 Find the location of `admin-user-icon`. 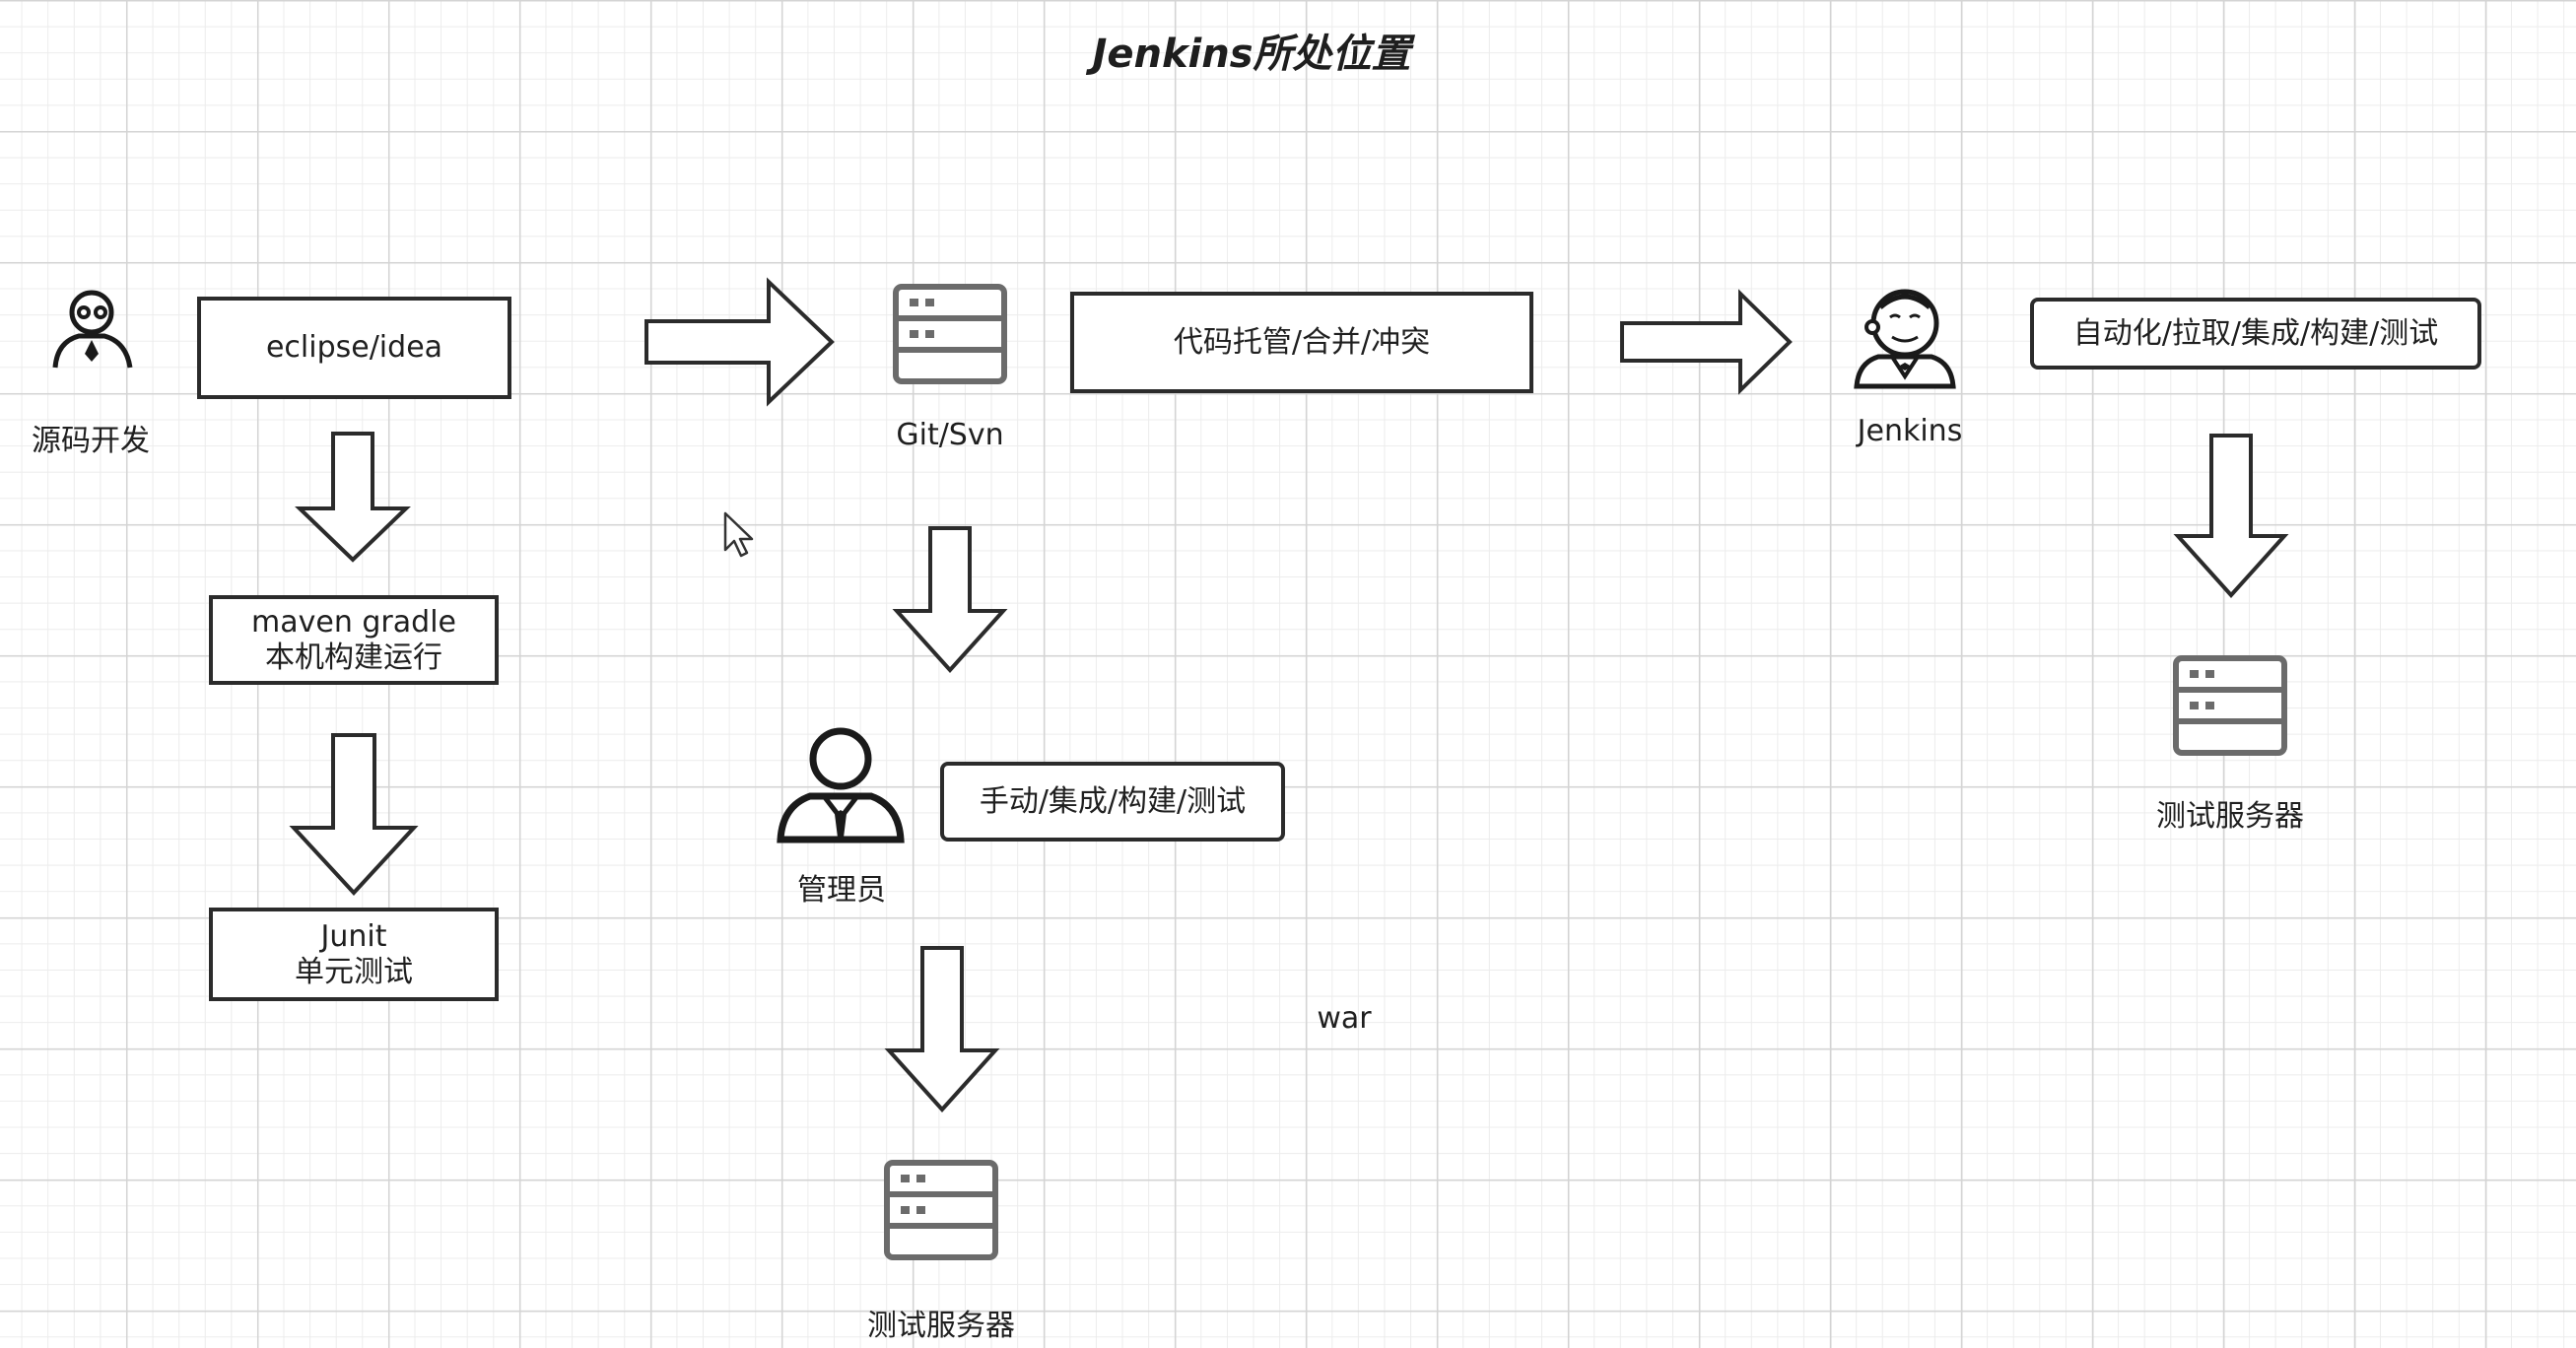

admin-user-icon is located at coordinates (841, 785).